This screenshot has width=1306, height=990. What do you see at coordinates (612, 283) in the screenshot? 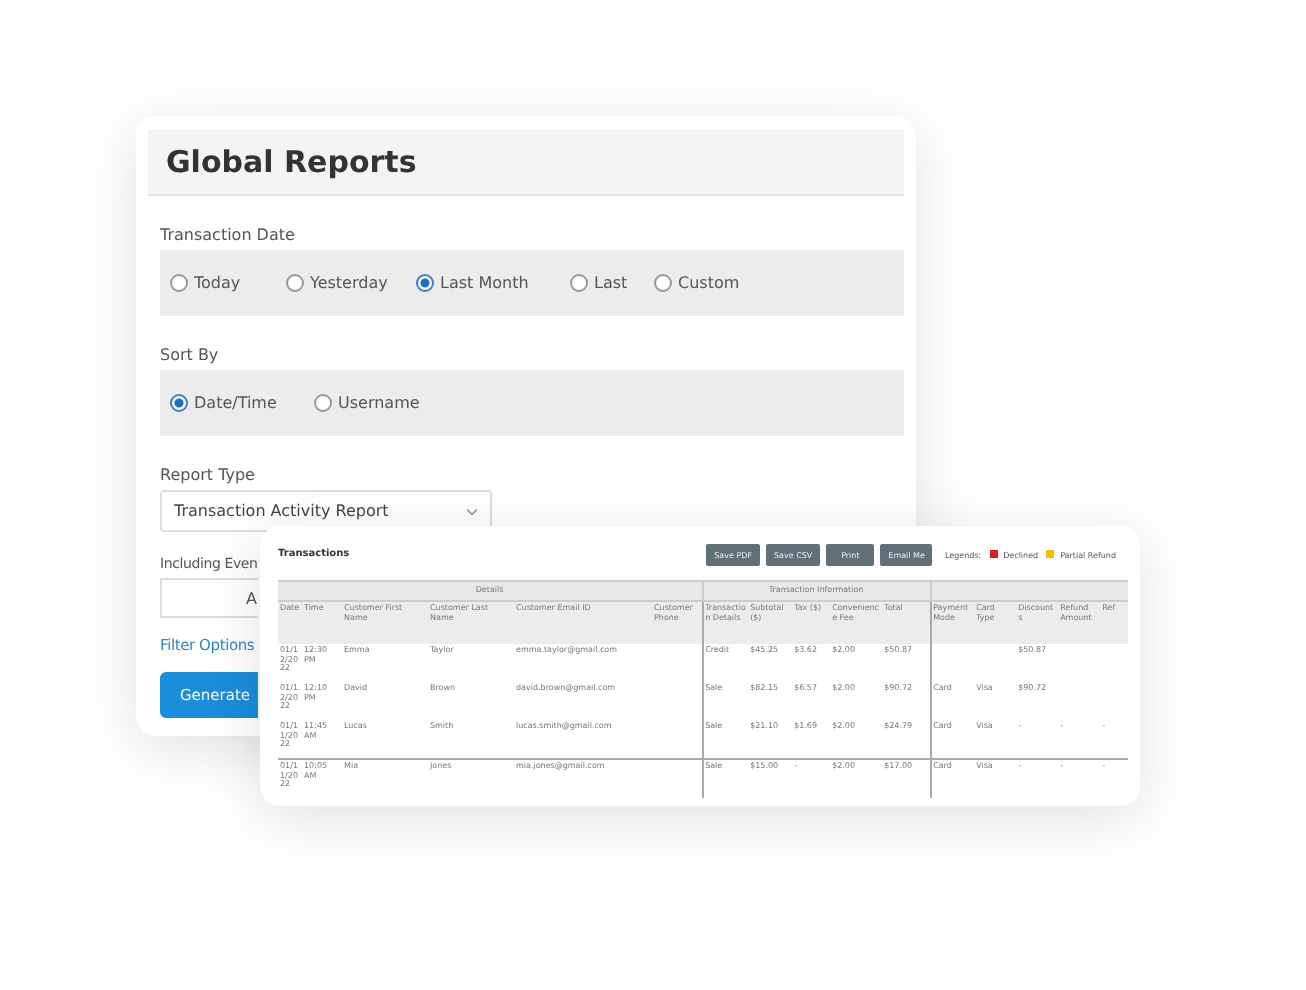
I see `radio-option: Last` at bounding box center [612, 283].